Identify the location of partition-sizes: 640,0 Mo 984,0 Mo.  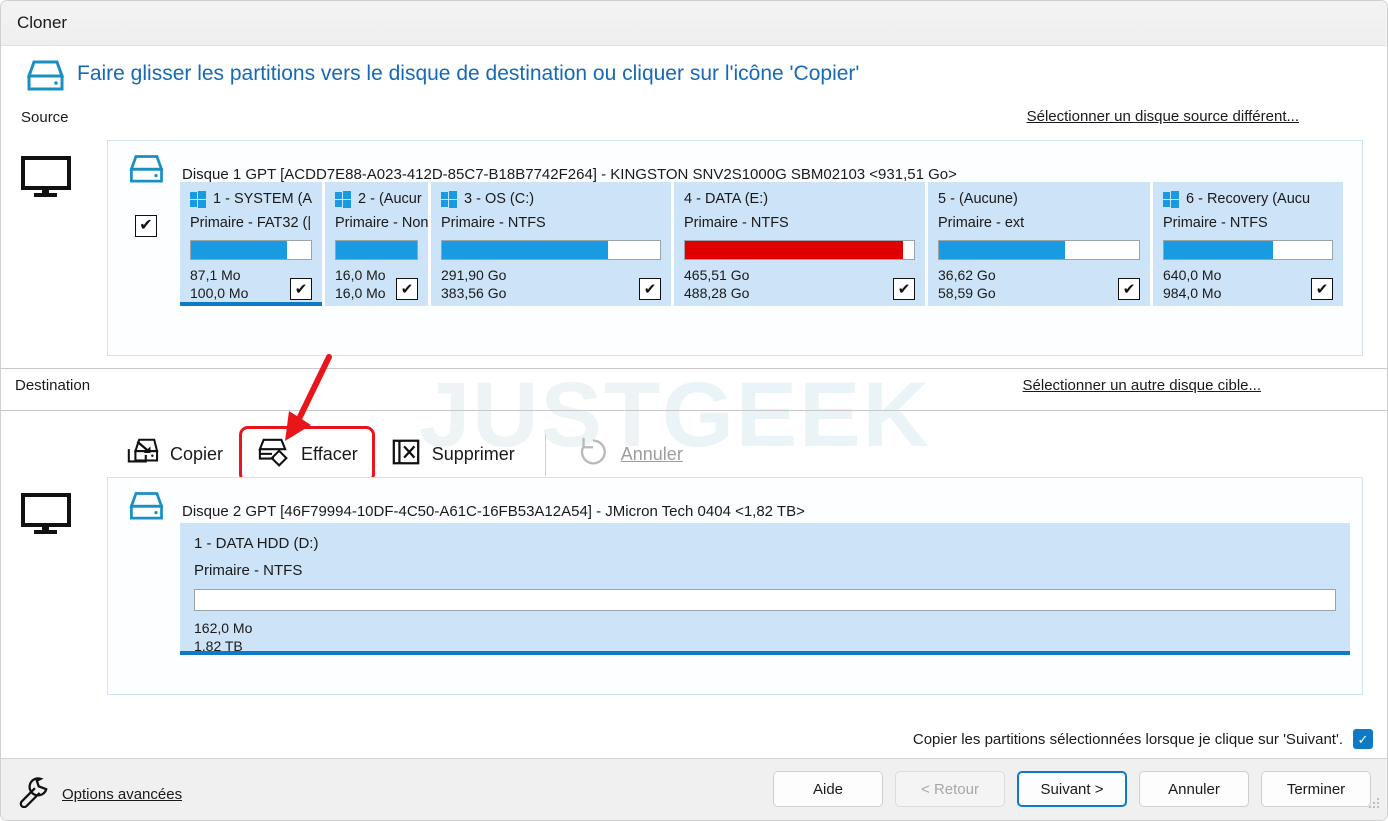
(1192, 284).